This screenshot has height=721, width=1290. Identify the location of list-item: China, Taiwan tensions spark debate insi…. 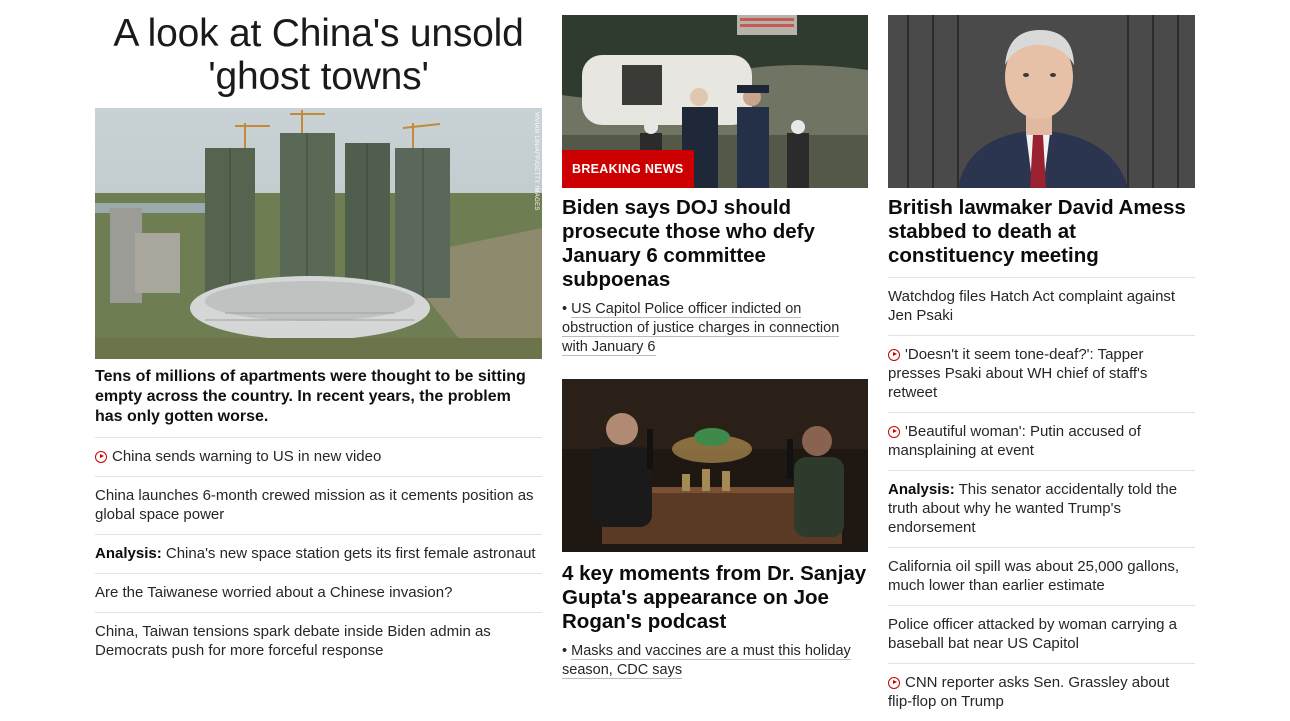
(318, 641).